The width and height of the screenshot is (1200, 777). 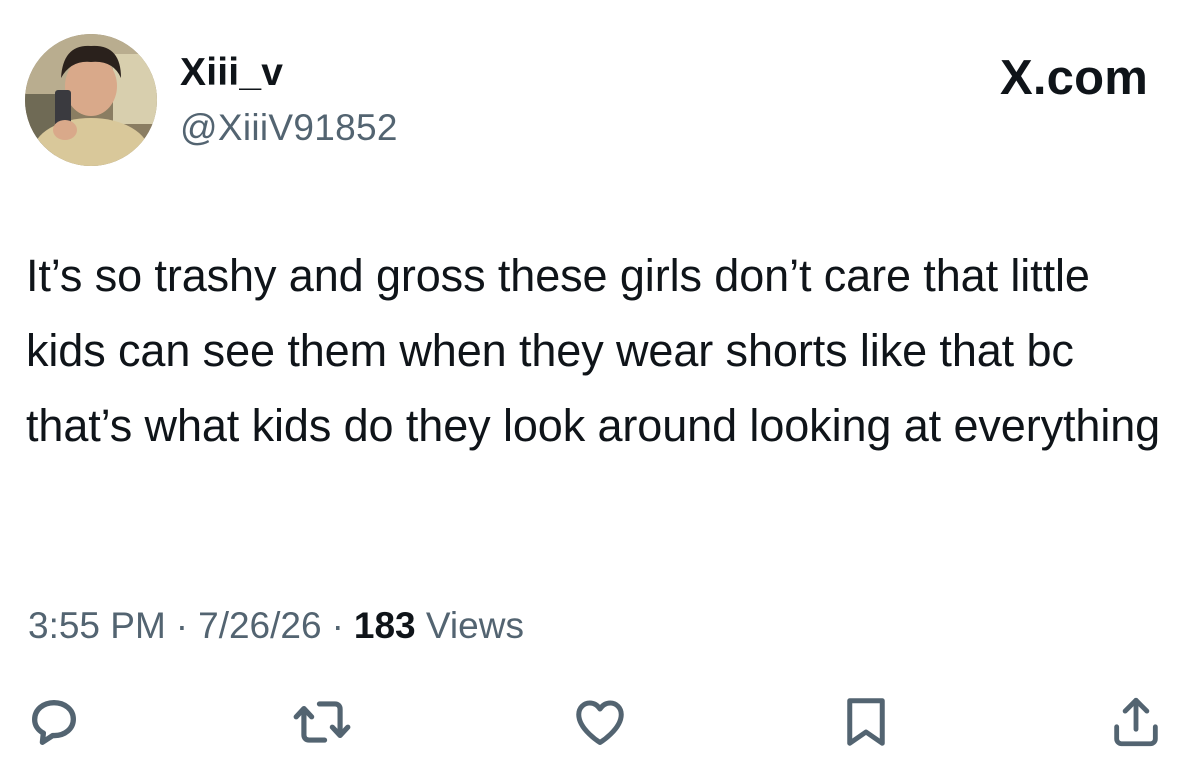 I want to click on tweet-meta: 3:55 PM · 7/26/26 · 183 Views, so click(x=276, y=626).